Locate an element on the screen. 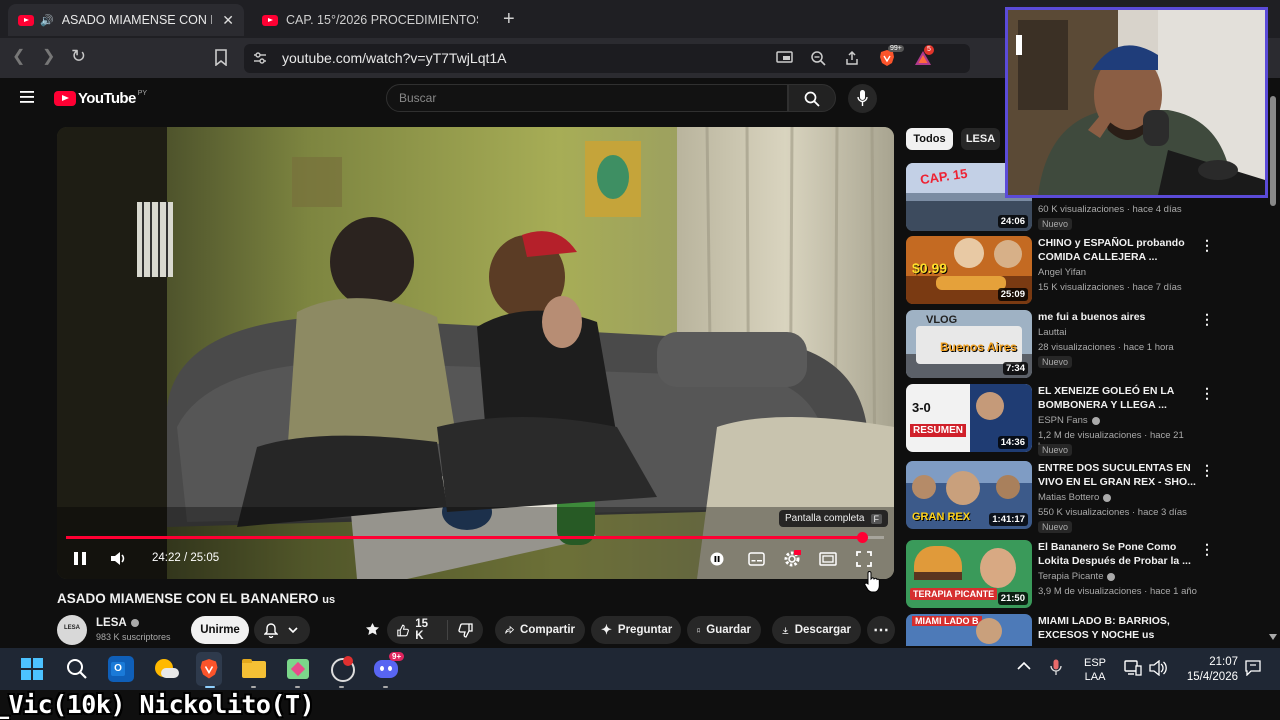 The width and height of the screenshot is (1280, 720). zoom-icon is located at coordinates (818, 58).